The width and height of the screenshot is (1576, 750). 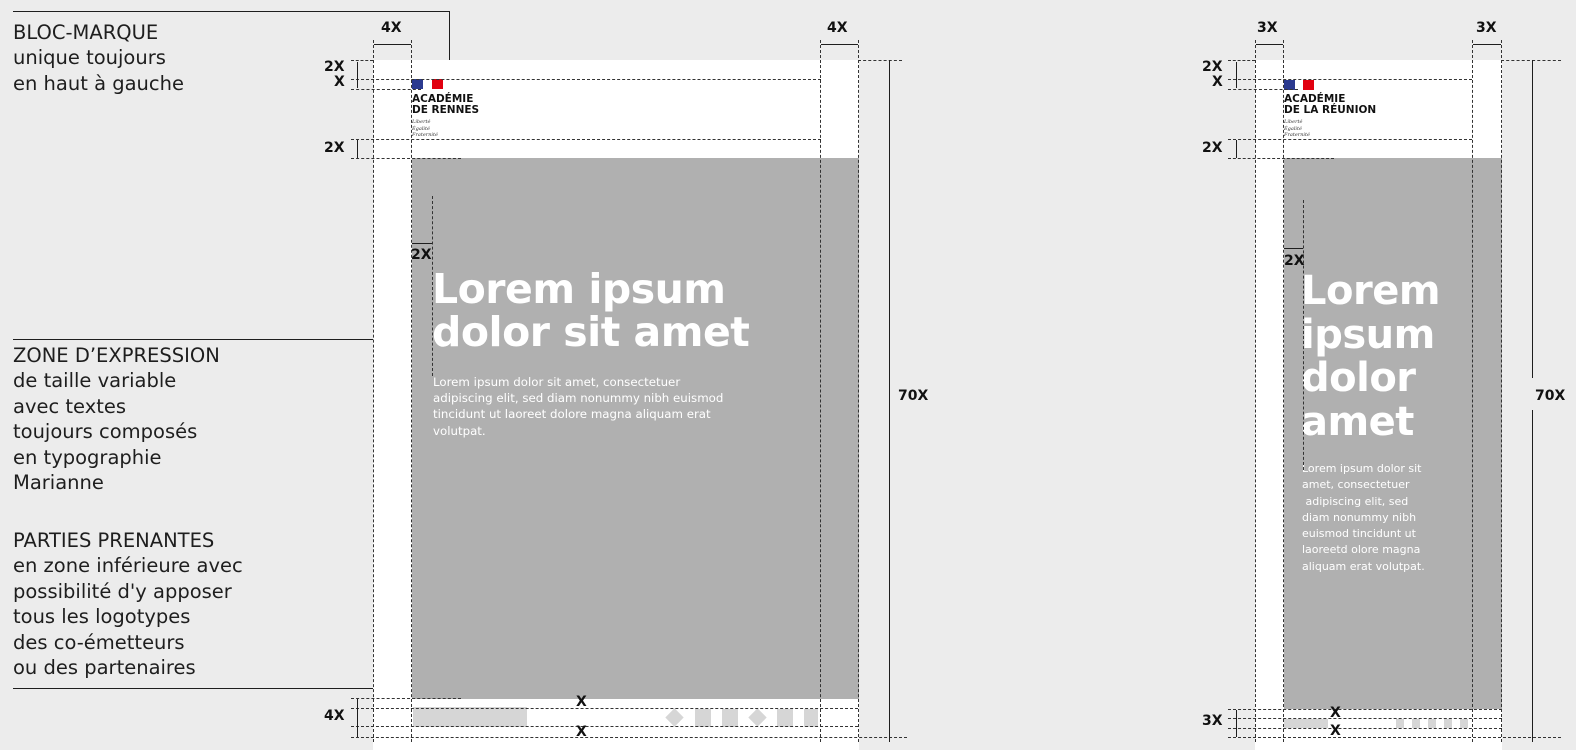 What do you see at coordinates (1330, 110) in the screenshot?
I see `brand-line: DE LA RÉUNION` at bounding box center [1330, 110].